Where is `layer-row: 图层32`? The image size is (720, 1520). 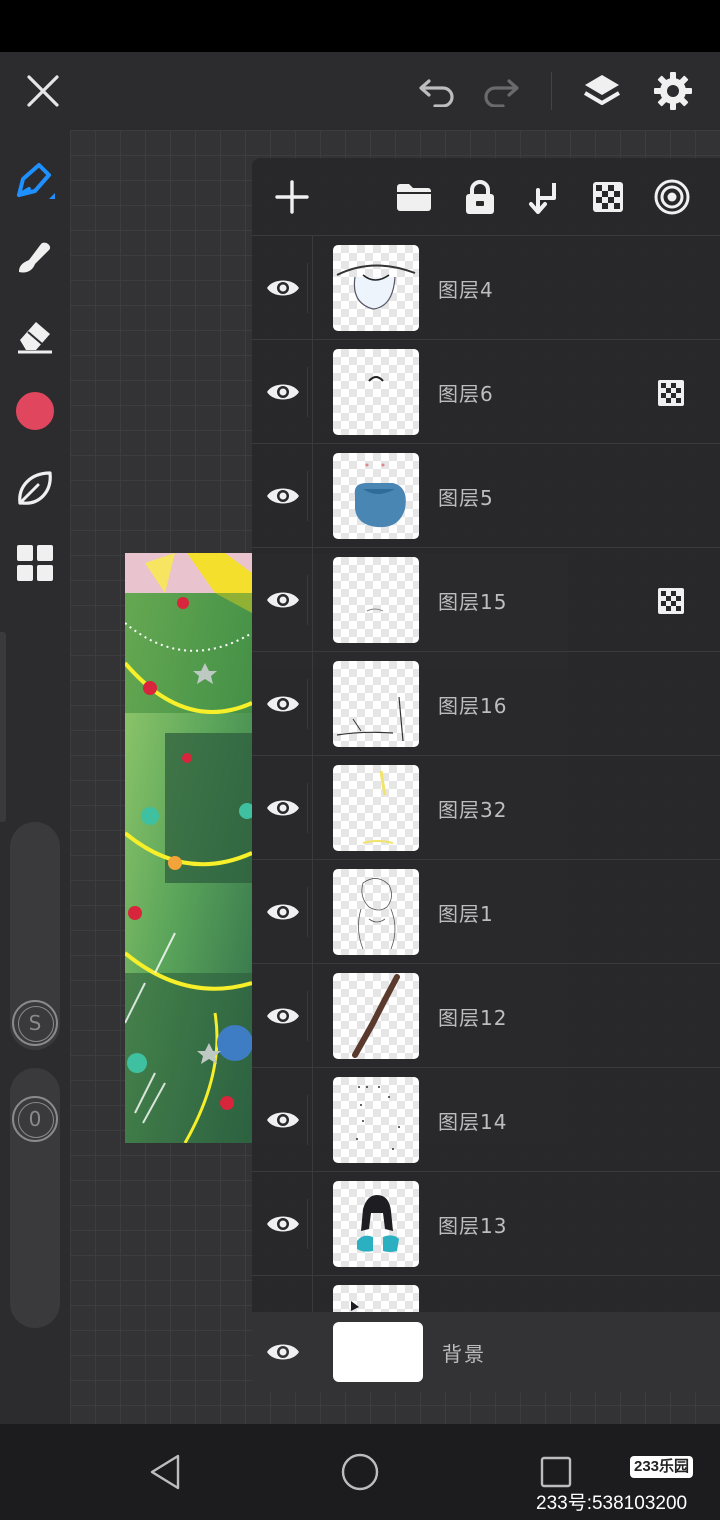
layer-row: 图层32 is located at coordinates (486, 808).